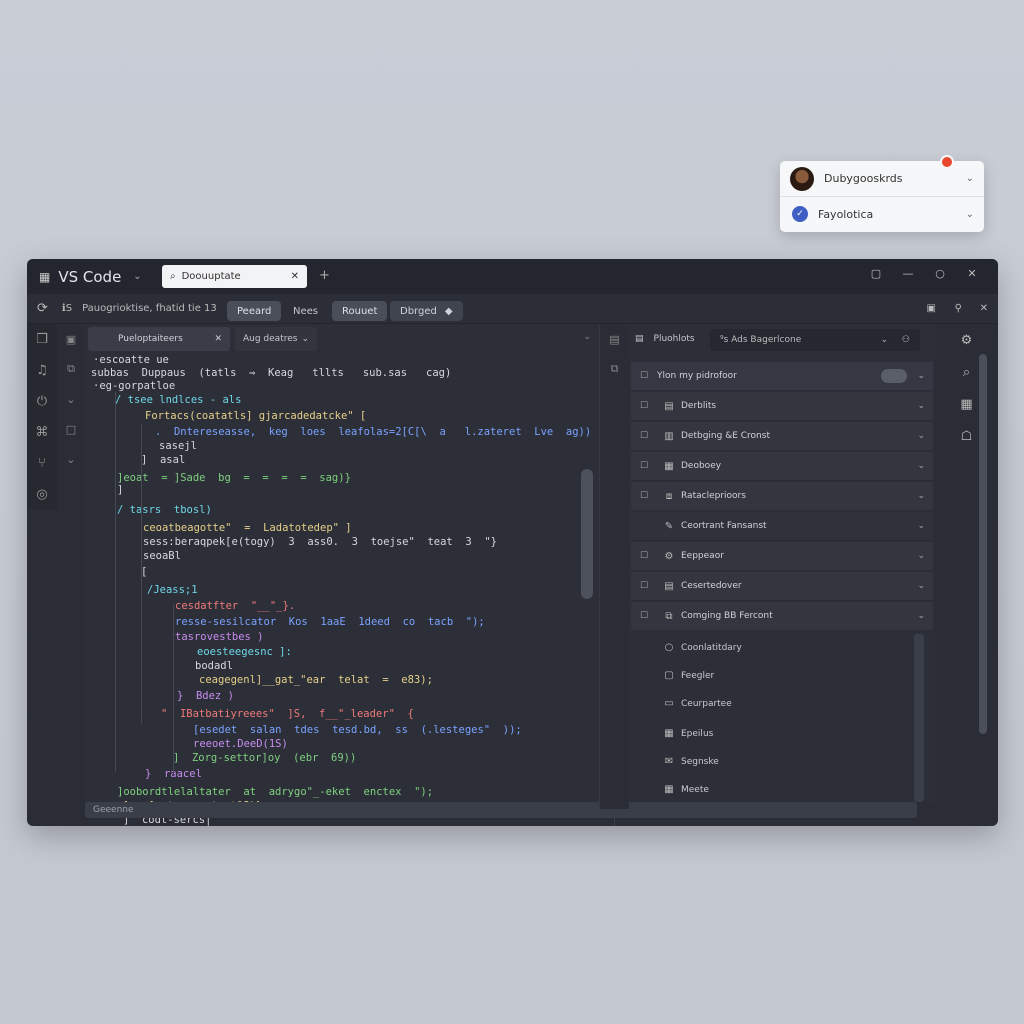 The width and height of the screenshot is (1024, 1024). What do you see at coordinates (247, 528) in the screenshot?
I see `code-line: ceoatbeagotte" = Ladatotedep" ]` at bounding box center [247, 528].